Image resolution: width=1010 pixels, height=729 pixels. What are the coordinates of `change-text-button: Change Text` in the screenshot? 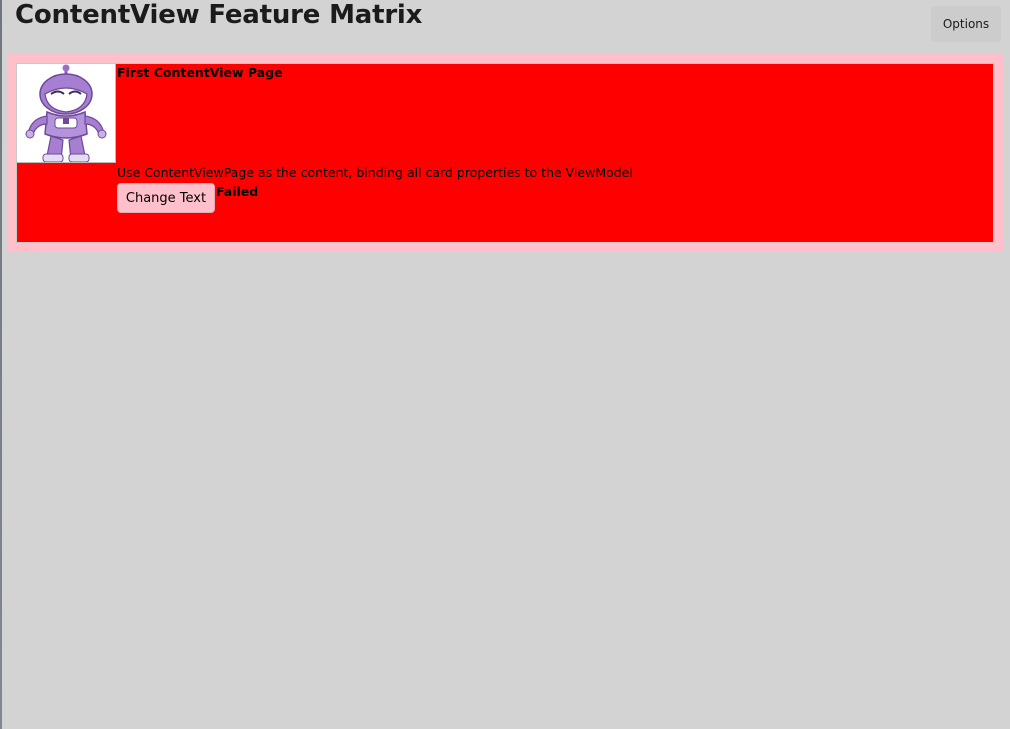 It's located at (166, 198).